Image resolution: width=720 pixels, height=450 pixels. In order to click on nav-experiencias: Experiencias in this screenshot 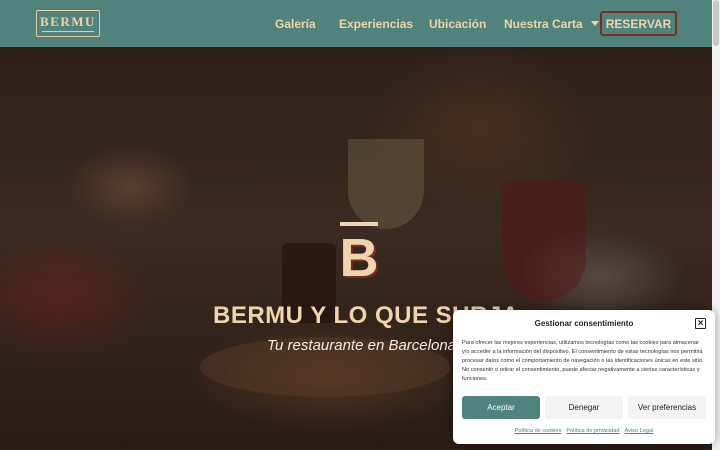, I will do `click(376, 23)`.